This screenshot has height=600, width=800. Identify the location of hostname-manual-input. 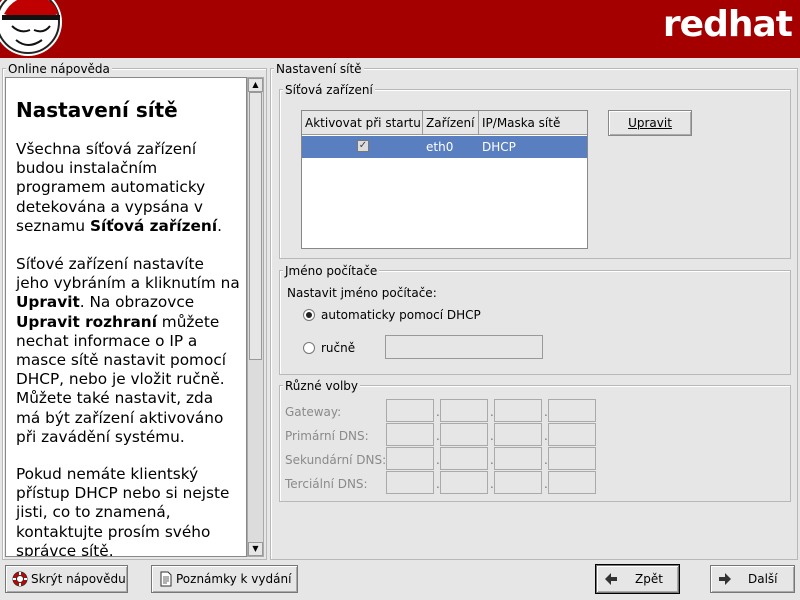
(464, 347).